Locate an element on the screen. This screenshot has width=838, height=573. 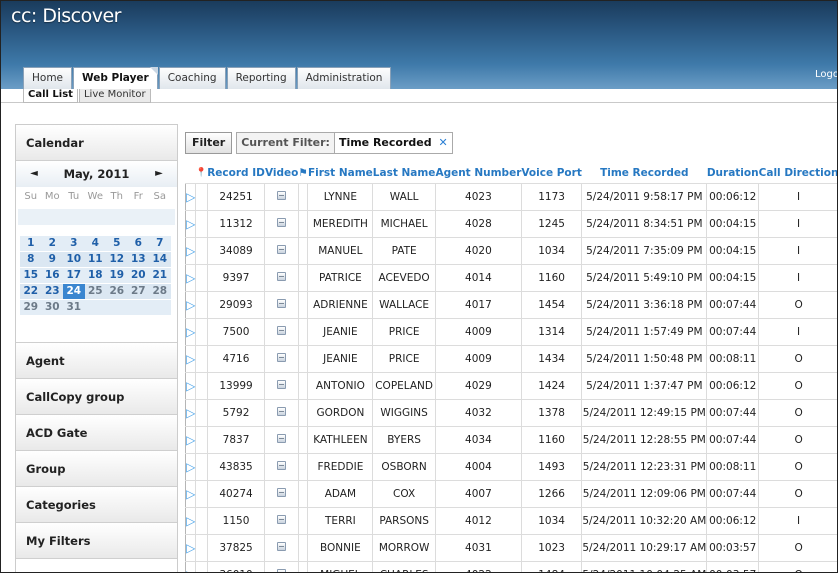
calendar-day: 23 is located at coordinates (53, 291).